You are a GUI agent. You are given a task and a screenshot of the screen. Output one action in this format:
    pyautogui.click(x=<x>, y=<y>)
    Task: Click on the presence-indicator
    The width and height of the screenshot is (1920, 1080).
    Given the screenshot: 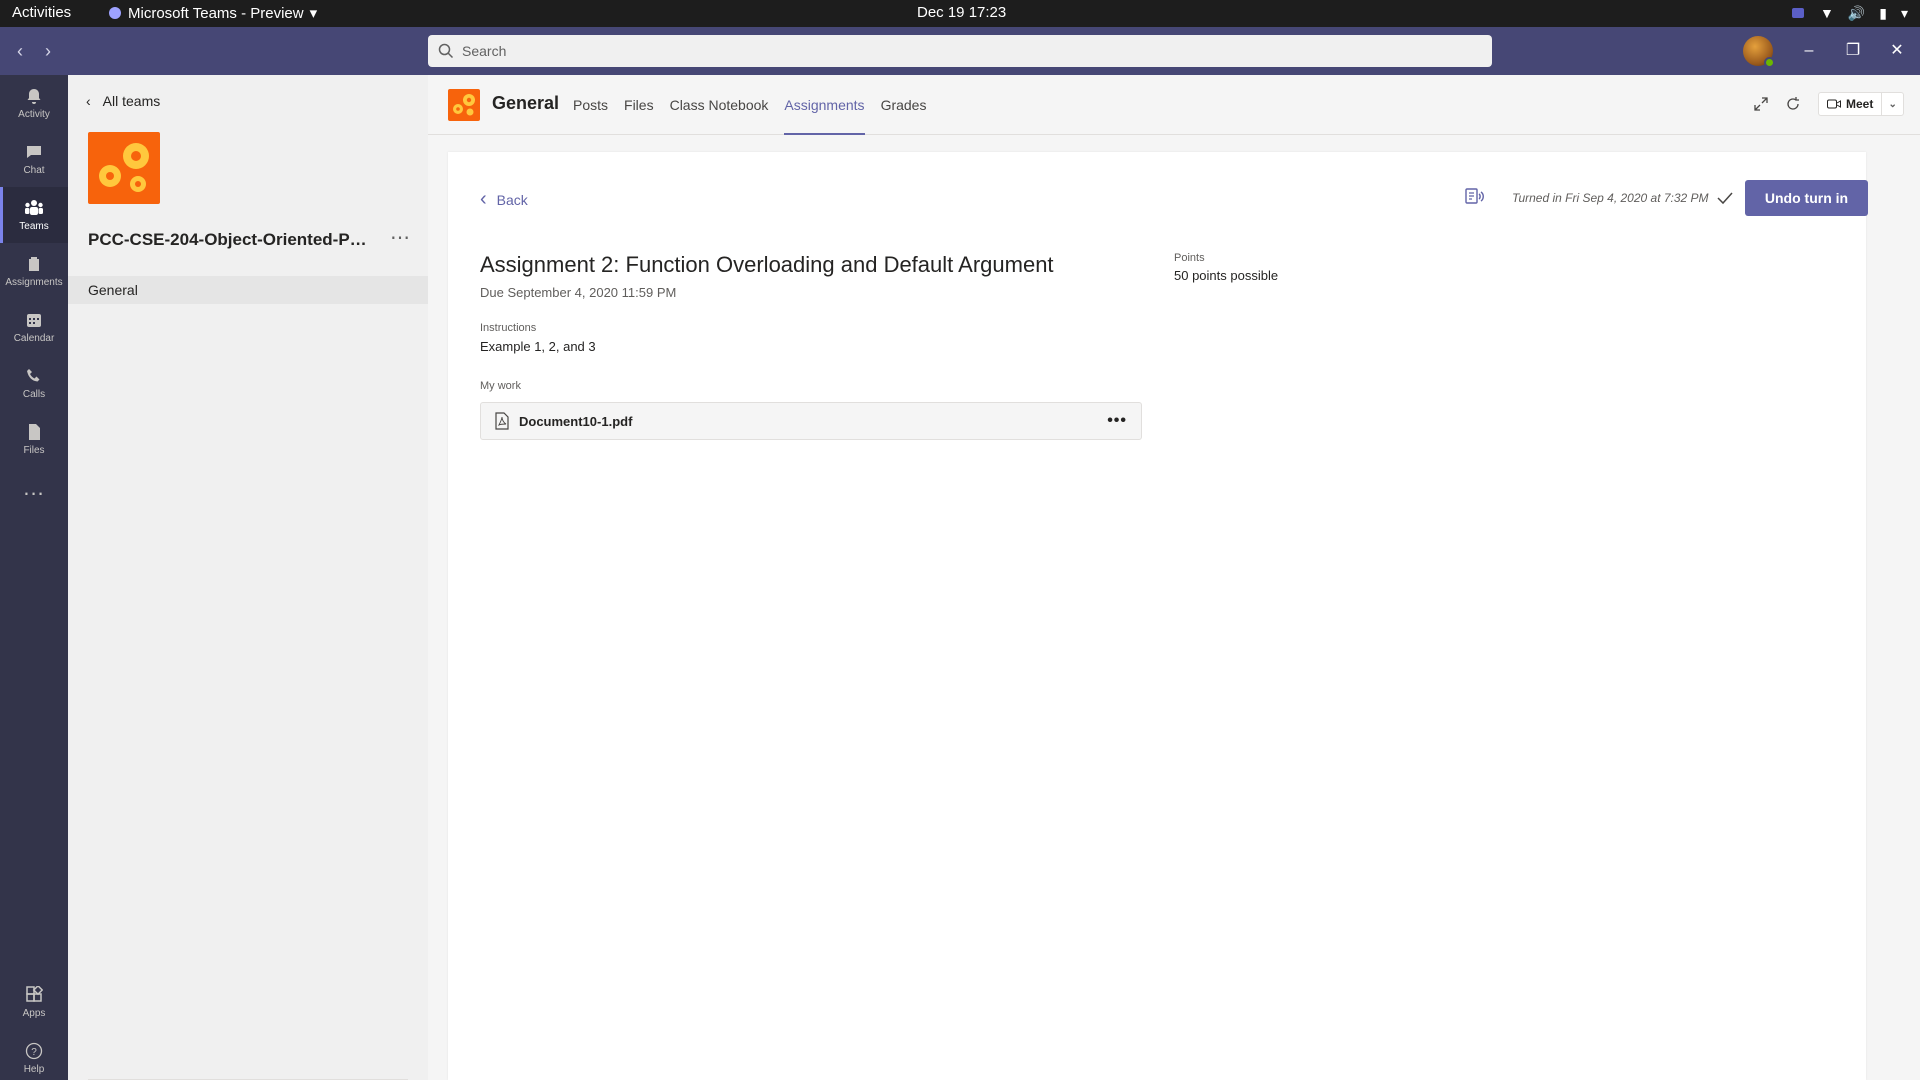 What is the action you would take?
    pyautogui.click(x=1769, y=62)
    